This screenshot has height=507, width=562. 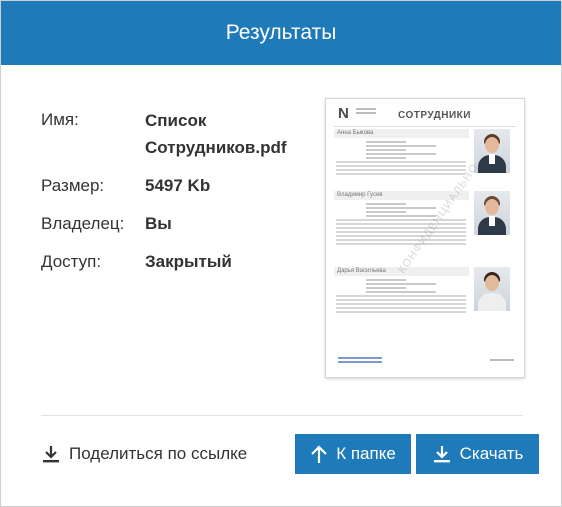 I want to click on size-label: Размер:, so click(x=73, y=185).